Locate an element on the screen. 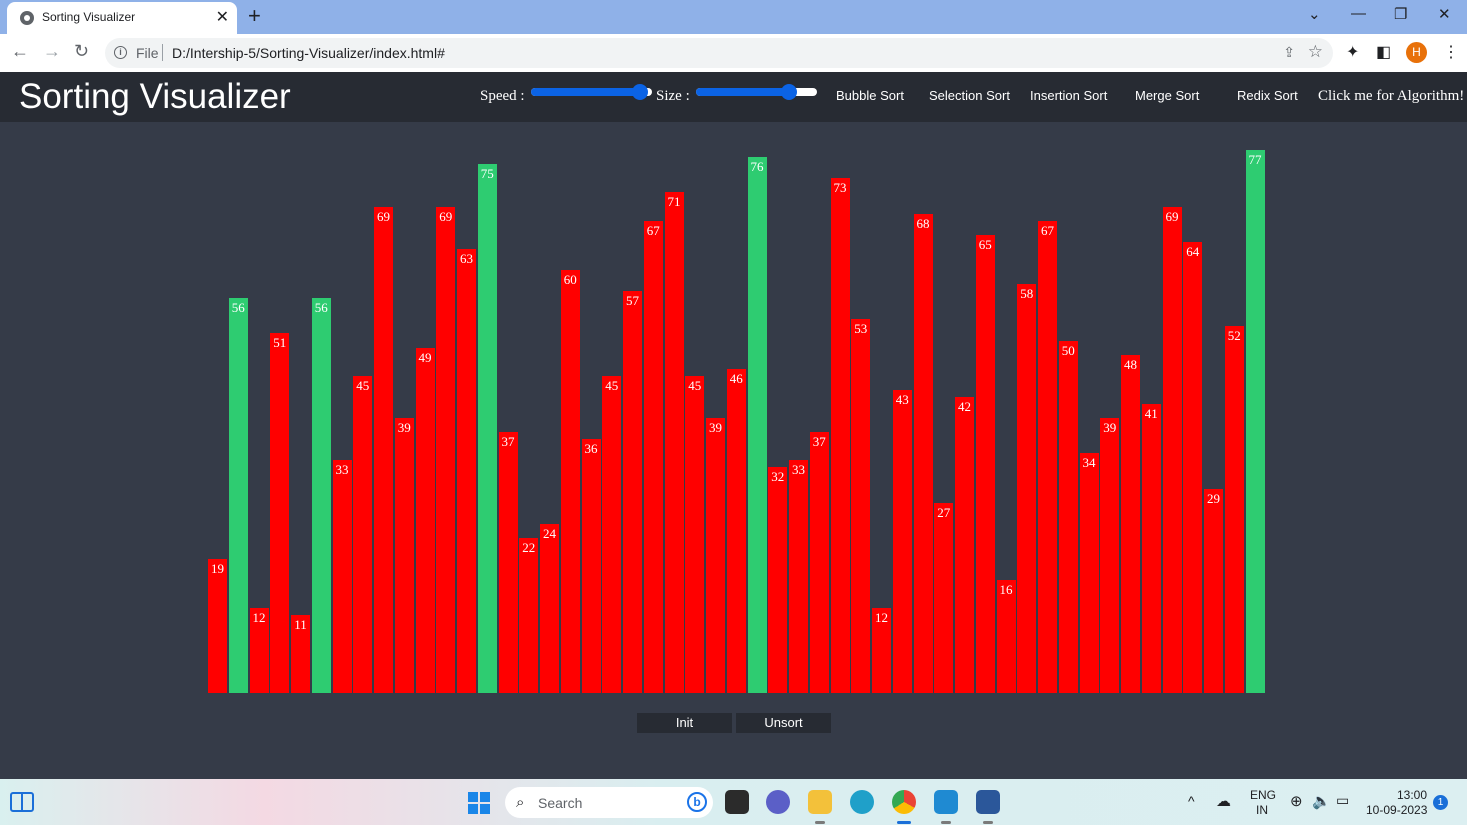 The image size is (1467, 825). notification-badge: 1 is located at coordinates (1440, 802).